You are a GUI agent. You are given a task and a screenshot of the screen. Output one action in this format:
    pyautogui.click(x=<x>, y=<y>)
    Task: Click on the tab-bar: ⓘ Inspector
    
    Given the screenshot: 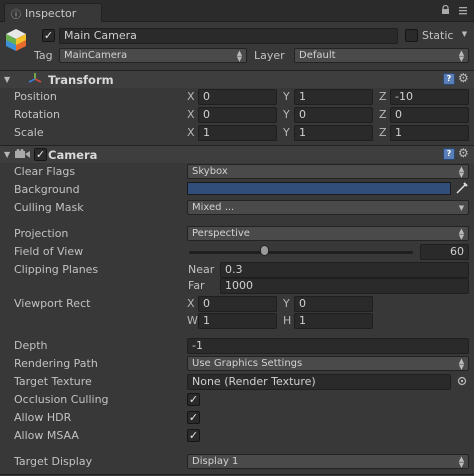 What is the action you would take?
    pyautogui.click(x=237, y=11)
    